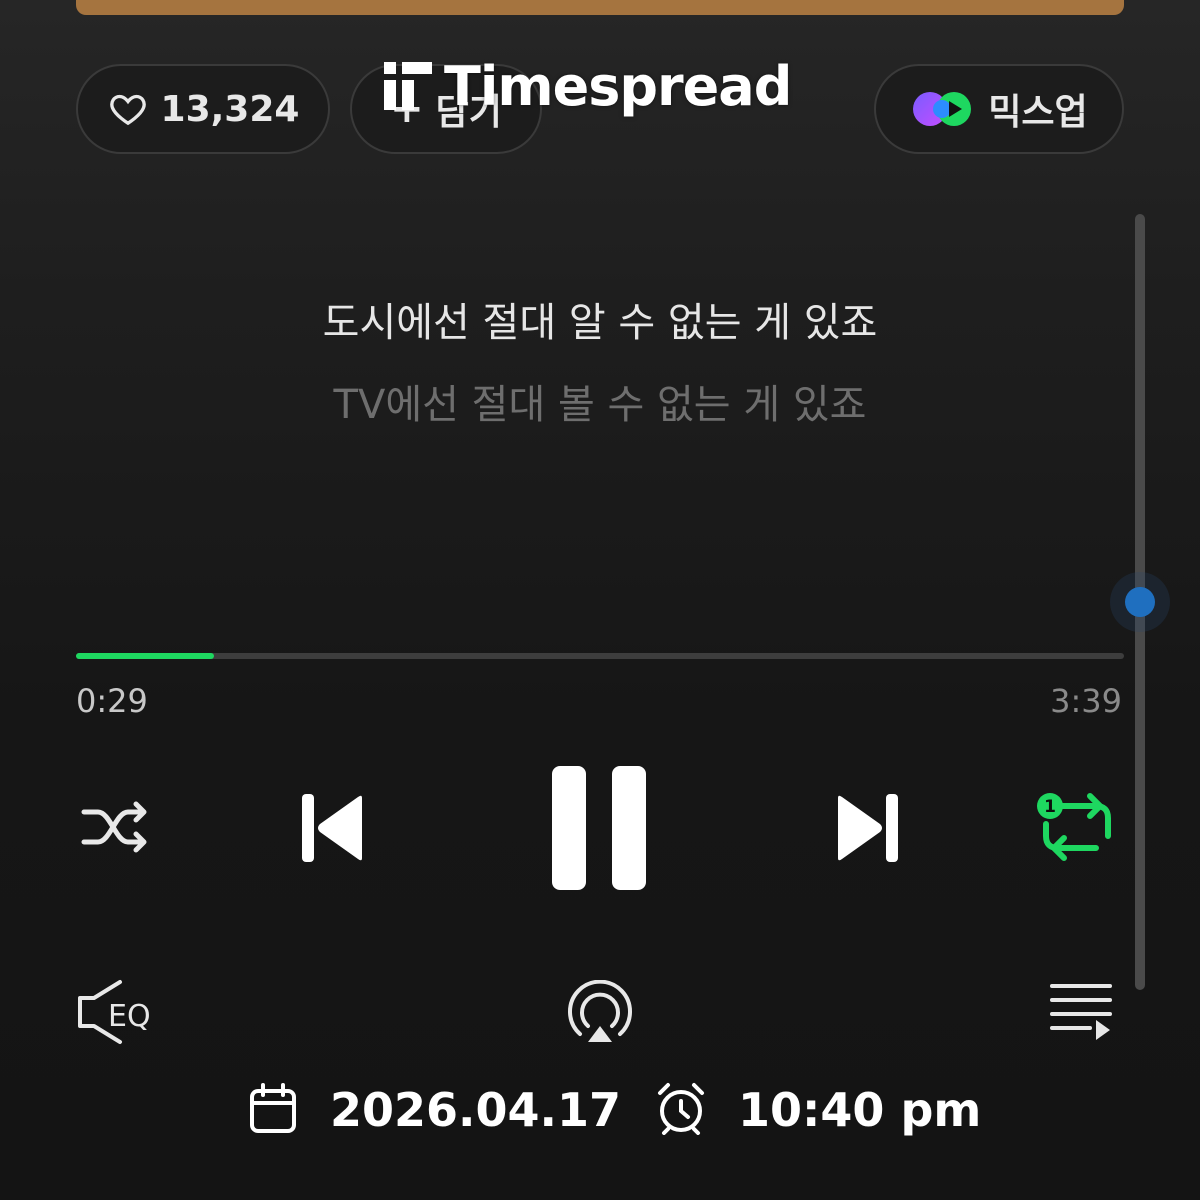  Describe the element at coordinates (1083, 1013) in the screenshot. I see `playlist-icon` at that location.